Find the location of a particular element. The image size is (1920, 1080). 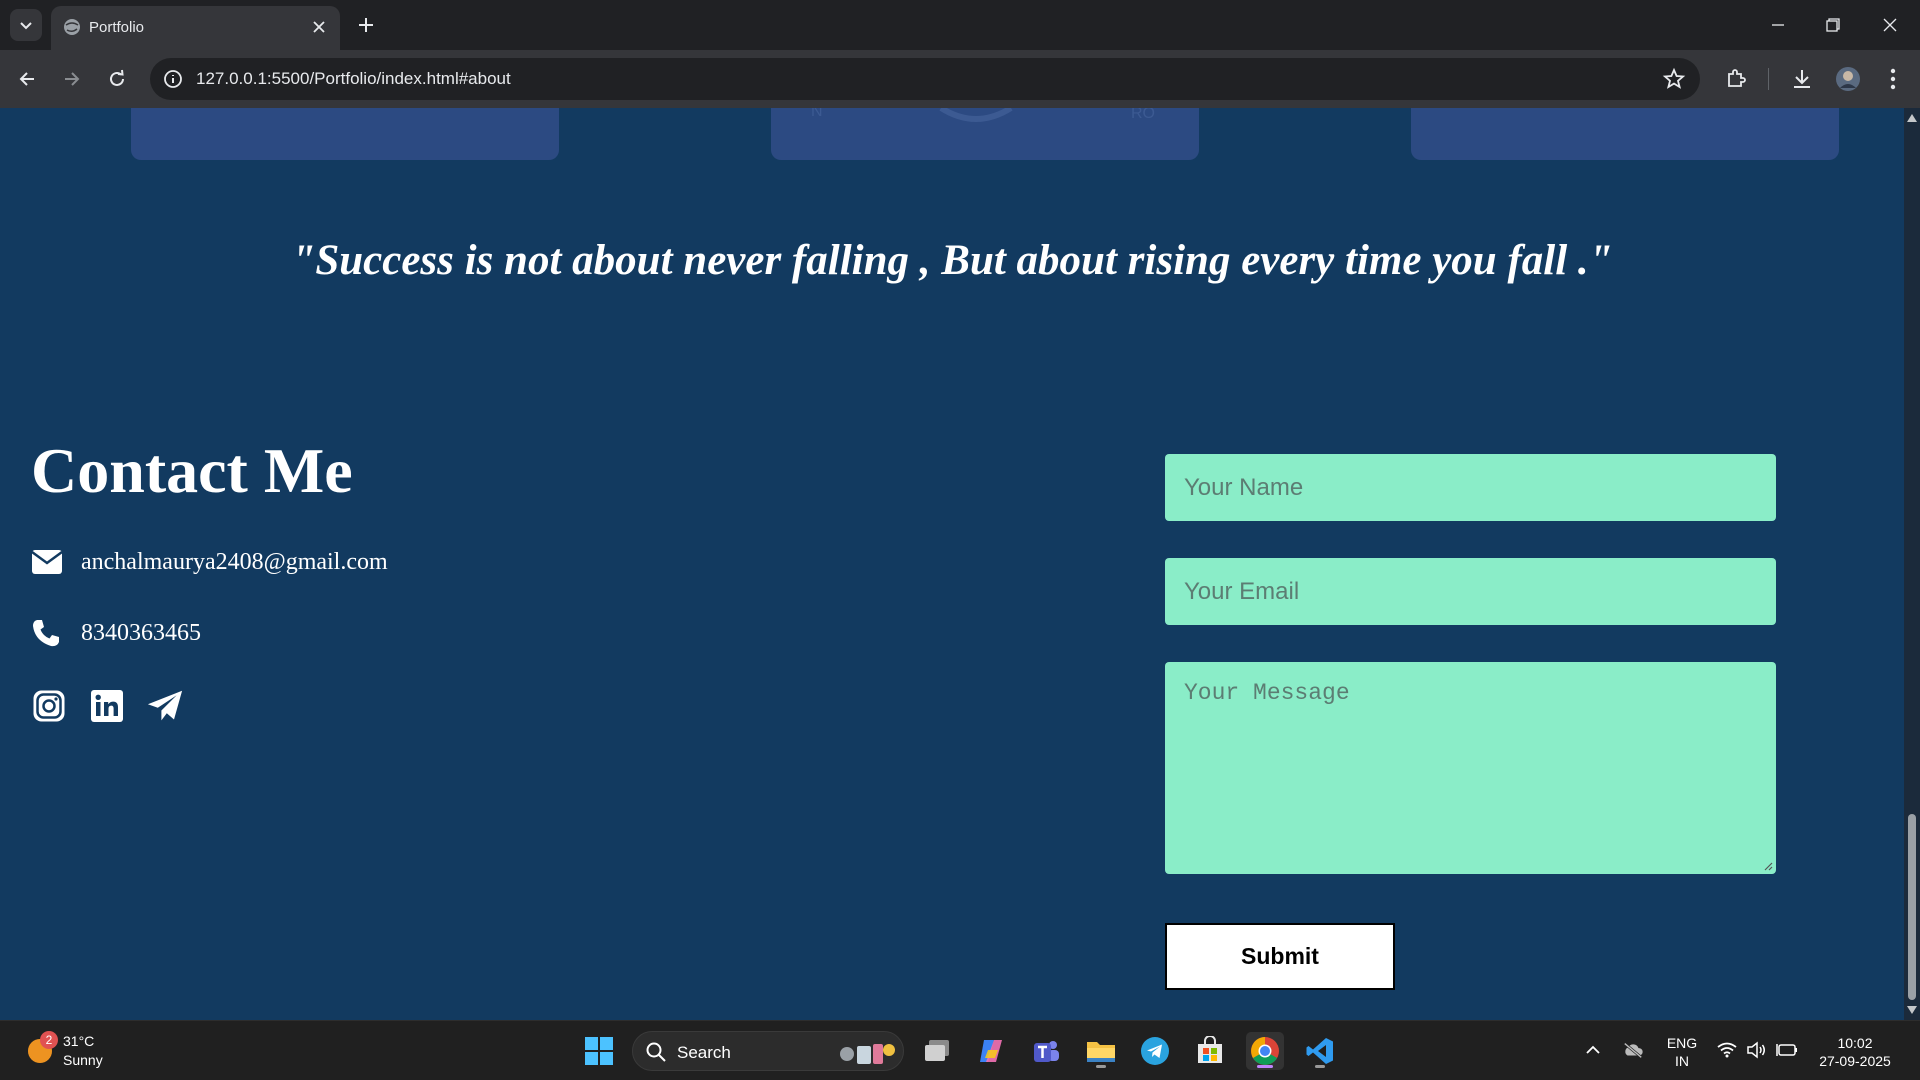

clock: 10:02 27-09-2025 is located at coordinates (1855, 1052).